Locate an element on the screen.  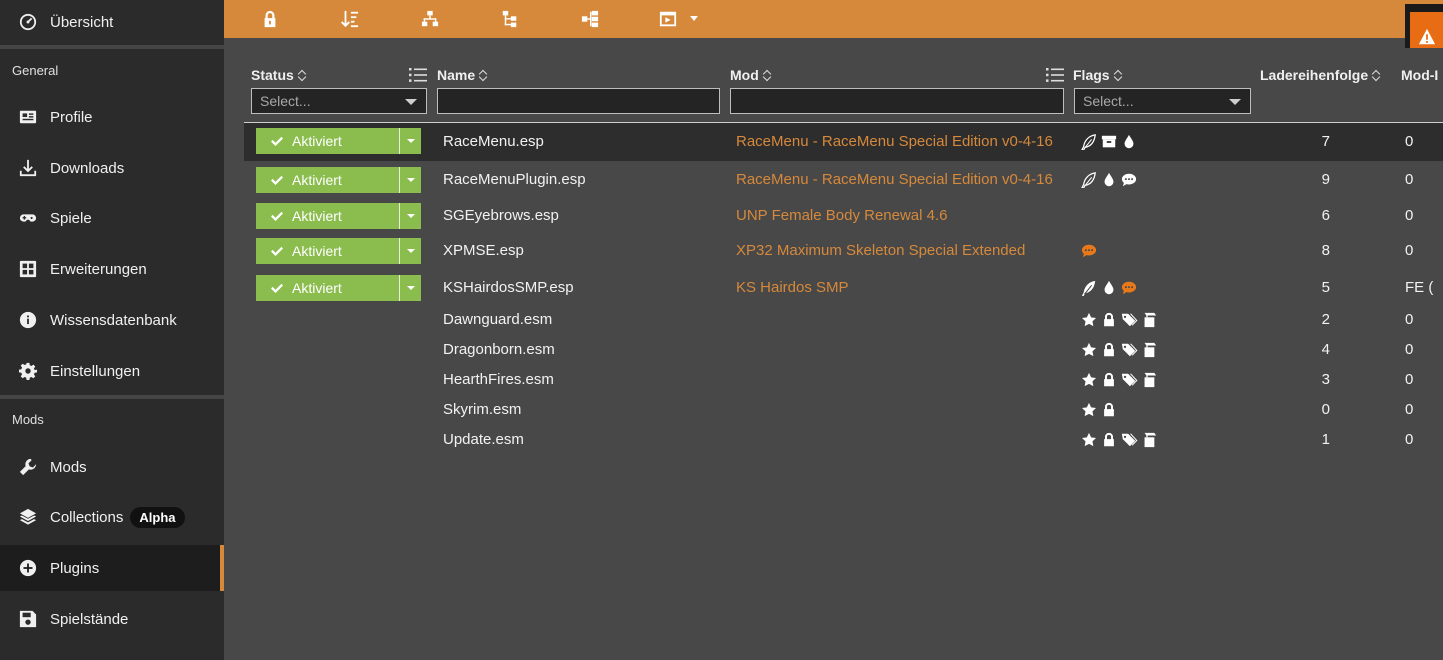
mod-link: XP32 Maximum Skeleton Special Extended is located at coordinates (880, 250).